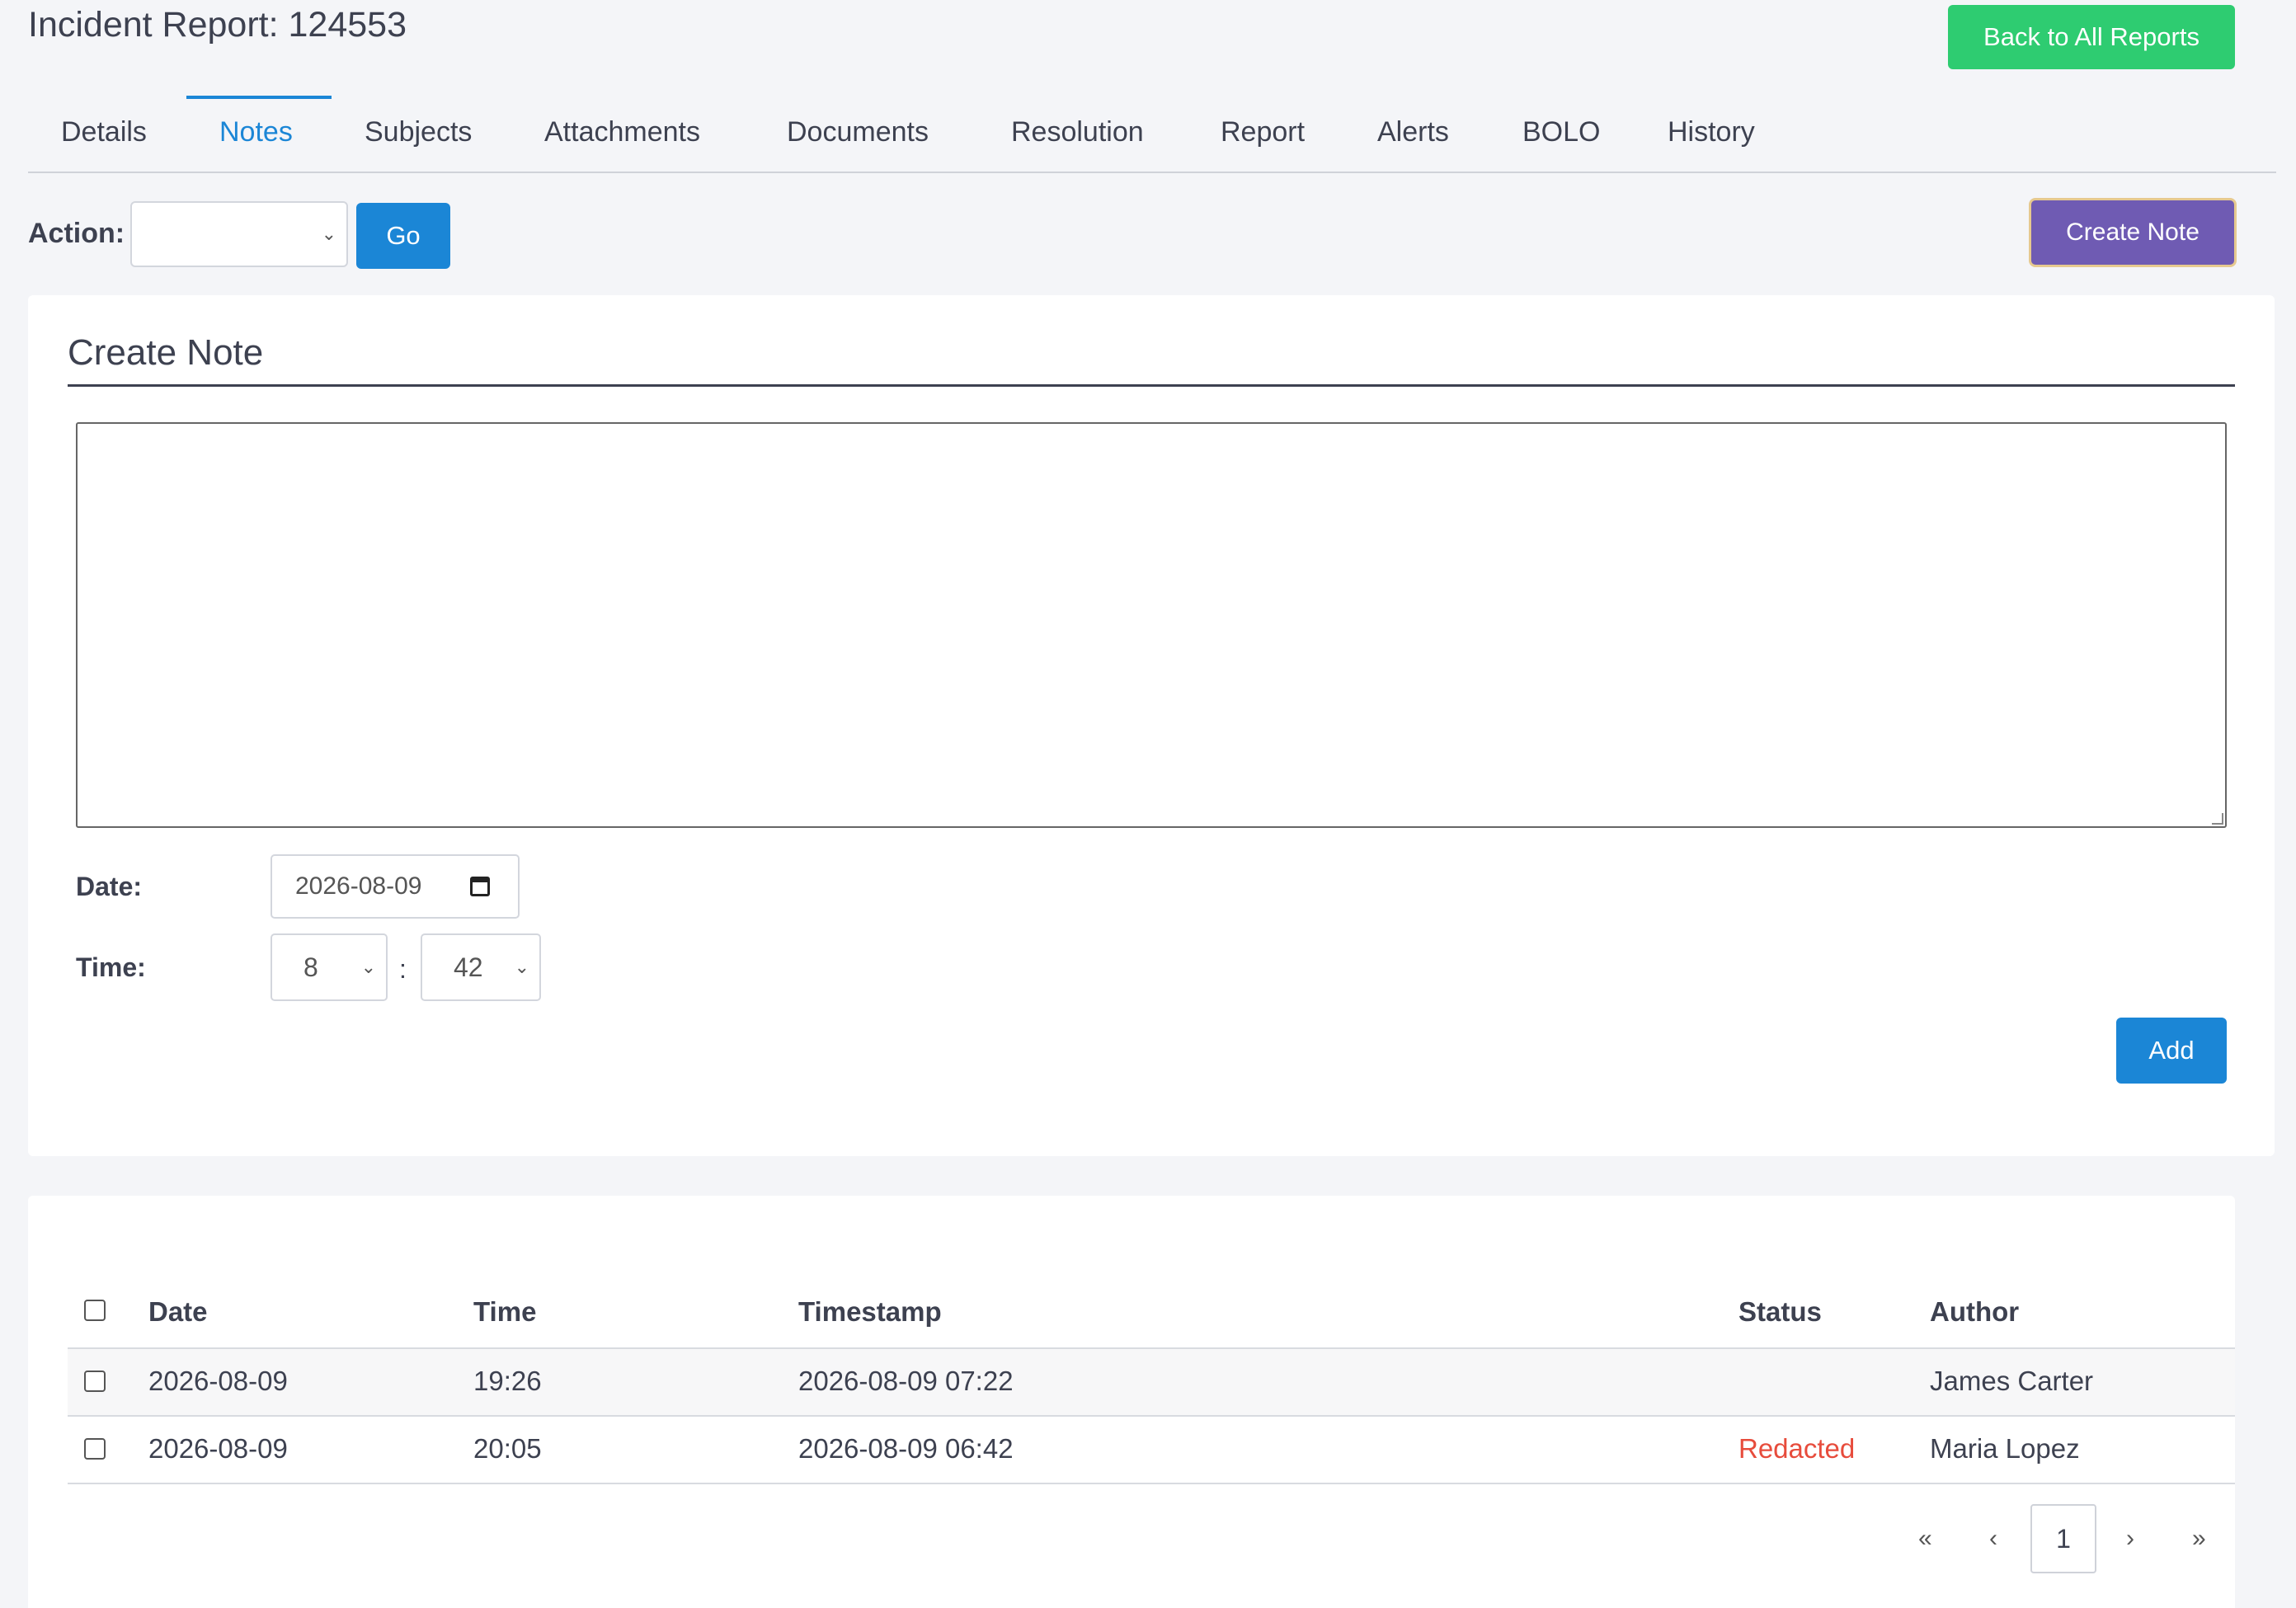 The image size is (2296, 1608). Describe the element at coordinates (358, 886) in the screenshot. I see `date-input-value: 2026-08-09` at that location.